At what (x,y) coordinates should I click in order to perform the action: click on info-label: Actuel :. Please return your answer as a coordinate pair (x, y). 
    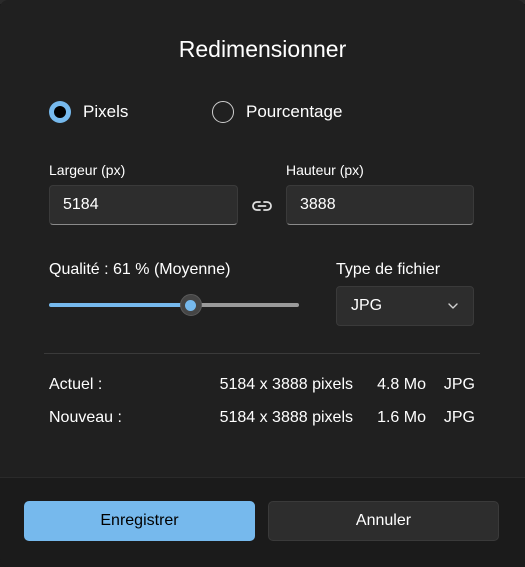
    Looking at the image, I should click on (76, 384).